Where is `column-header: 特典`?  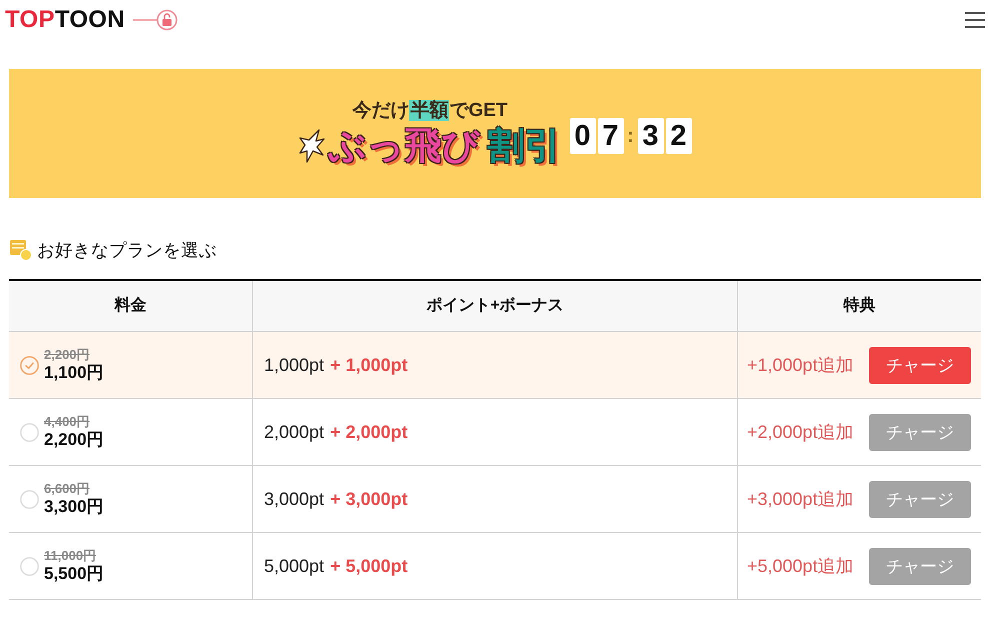 column-header: 特典 is located at coordinates (859, 306).